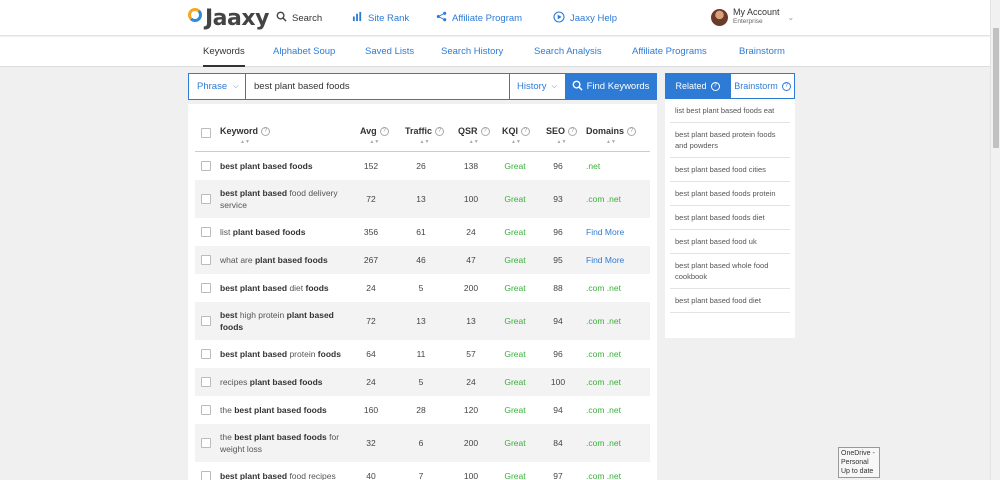 The width and height of the screenshot is (1000, 480). I want to click on keyword-cell: list plant based foods, so click(285, 232).